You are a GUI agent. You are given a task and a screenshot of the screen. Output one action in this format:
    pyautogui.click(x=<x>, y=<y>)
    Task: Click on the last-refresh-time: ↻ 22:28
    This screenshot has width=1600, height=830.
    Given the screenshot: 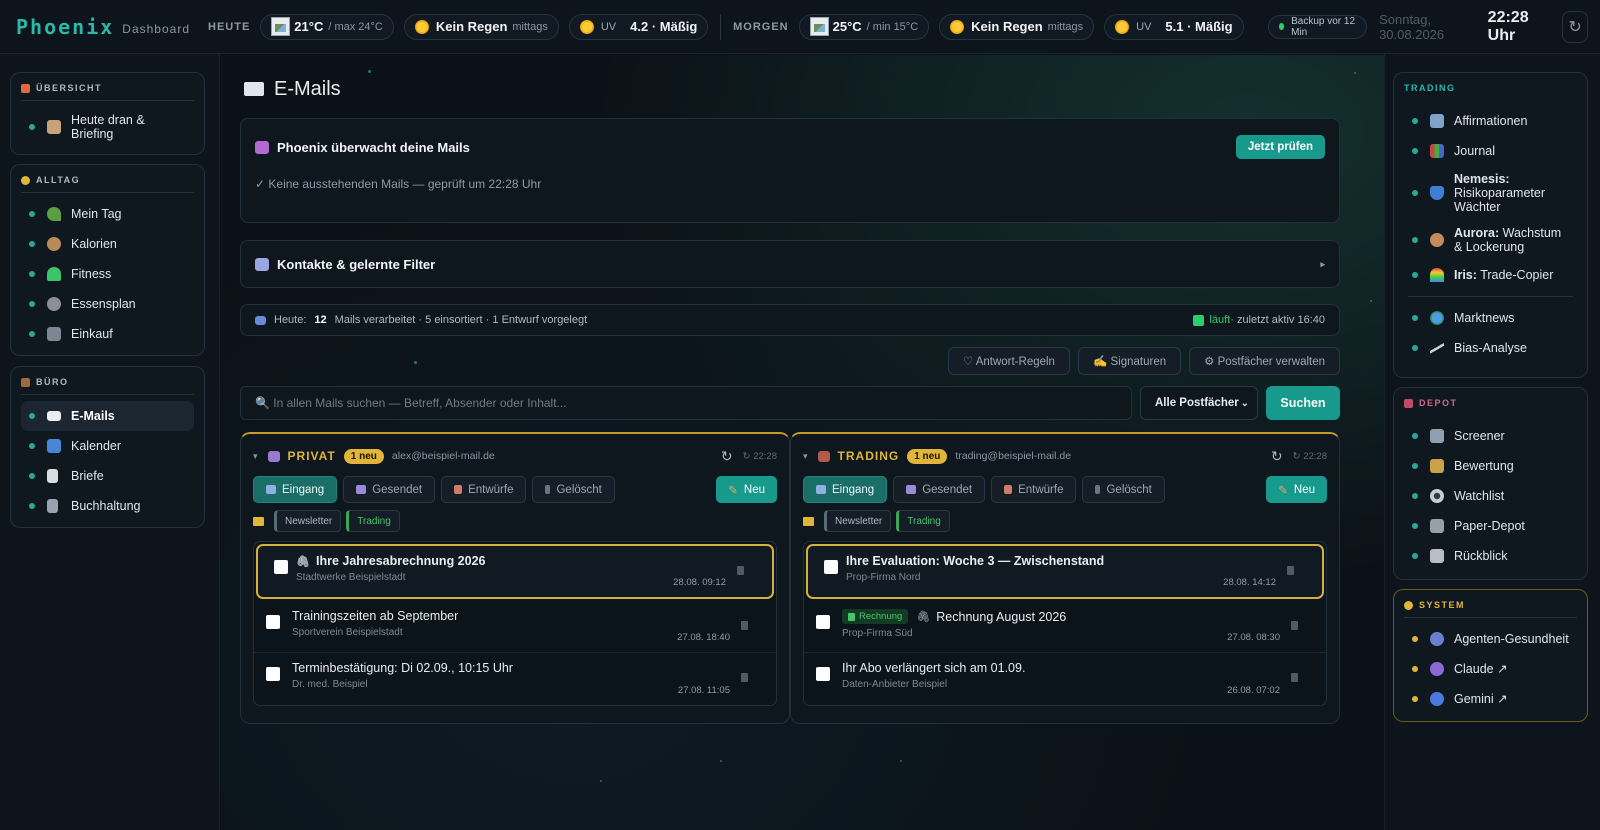 What is the action you would take?
    pyautogui.click(x=1309, y=456)
    